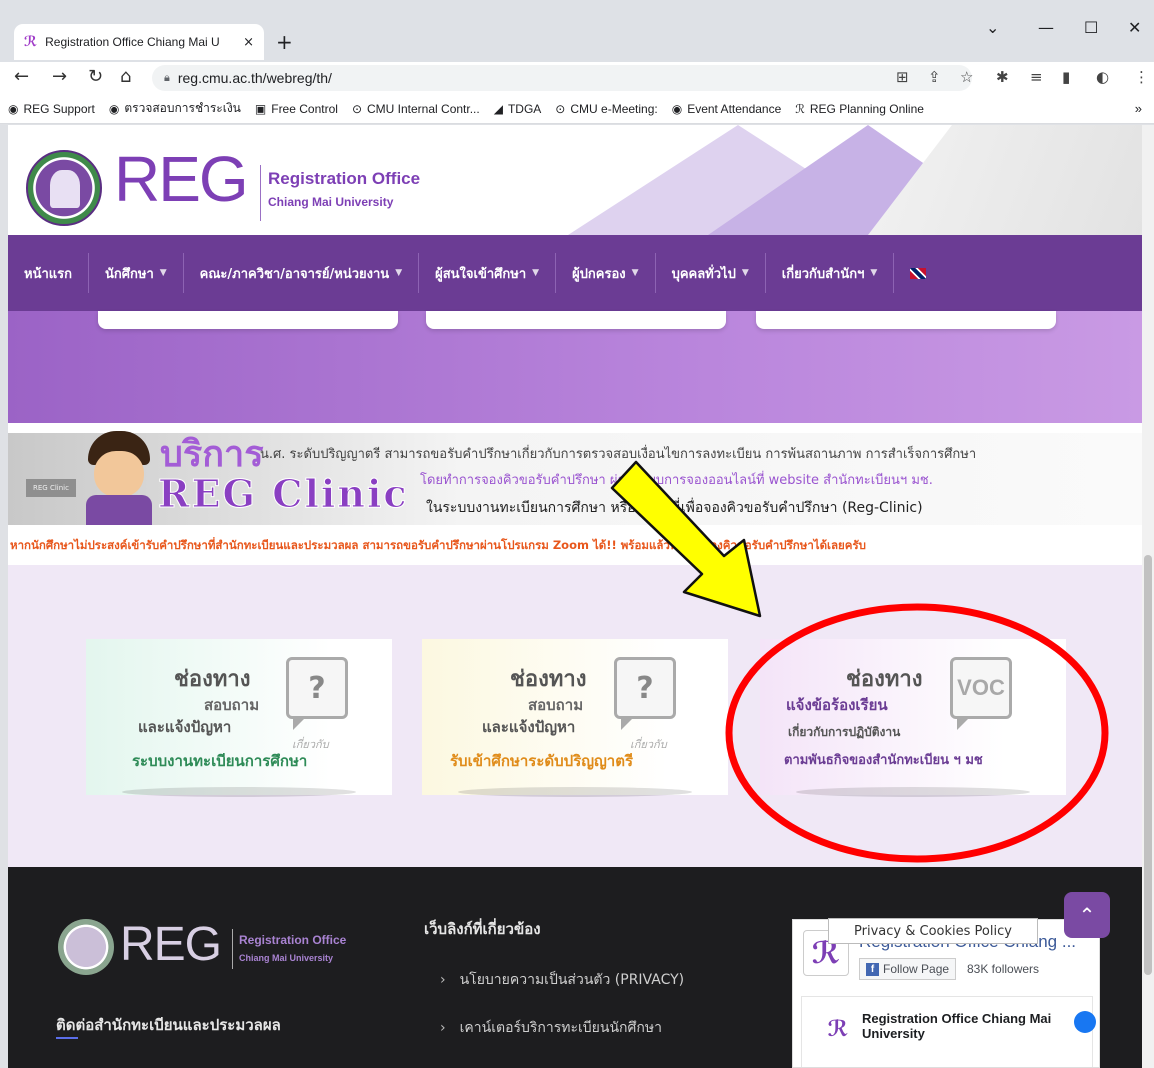 The width and height of the screenshot is (1154, 1068). I want to click on bookmark-star-icon: ☆, so click(966, 77).